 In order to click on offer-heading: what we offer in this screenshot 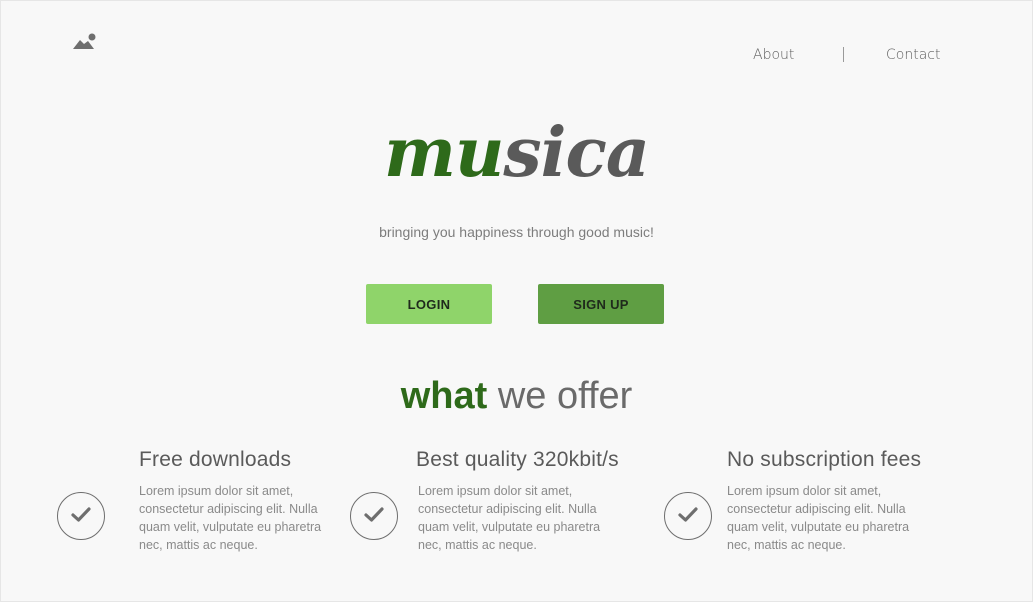, I will do `click(516, 396)`.